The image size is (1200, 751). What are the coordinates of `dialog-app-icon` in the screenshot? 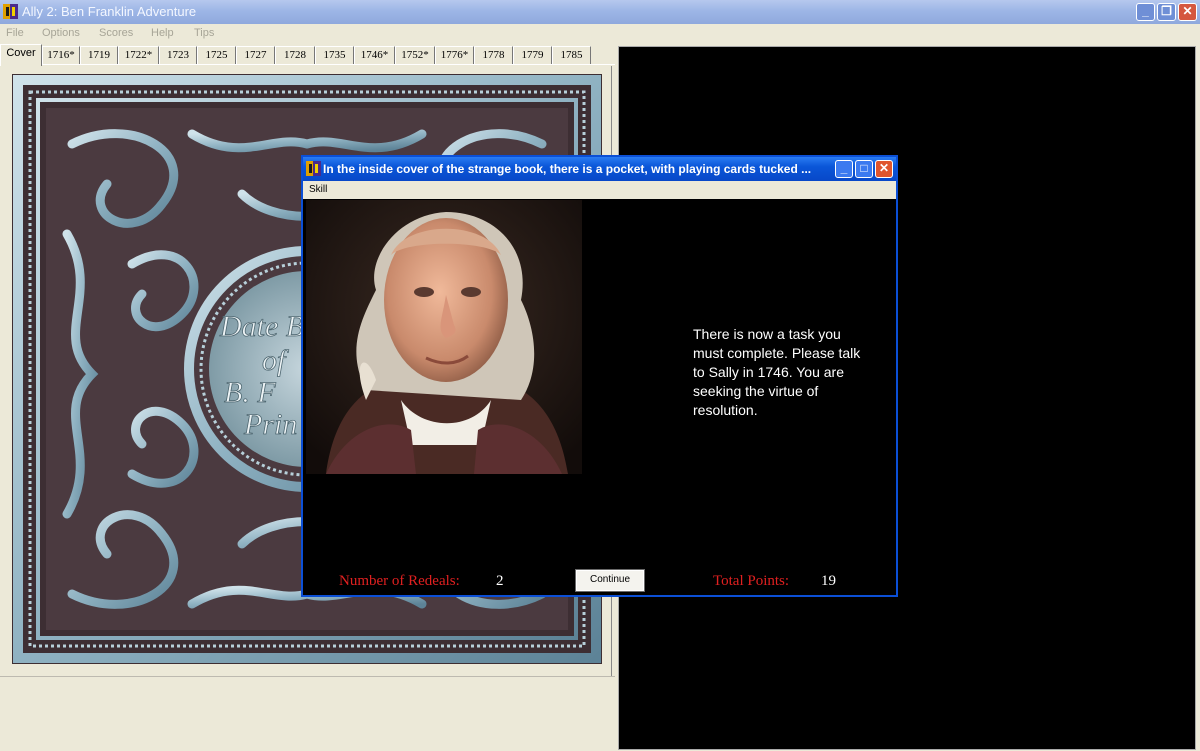 It's located at (313, 168).